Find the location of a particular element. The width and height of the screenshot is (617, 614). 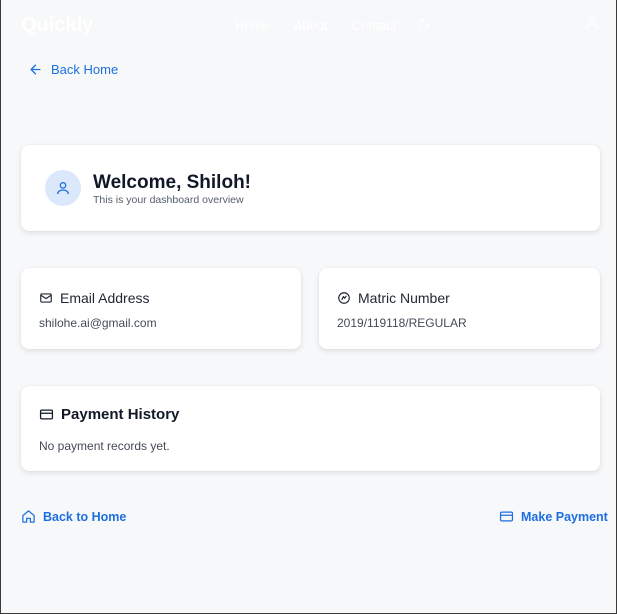

payment-history-title: Payment History is located at coordinates (120, 414).